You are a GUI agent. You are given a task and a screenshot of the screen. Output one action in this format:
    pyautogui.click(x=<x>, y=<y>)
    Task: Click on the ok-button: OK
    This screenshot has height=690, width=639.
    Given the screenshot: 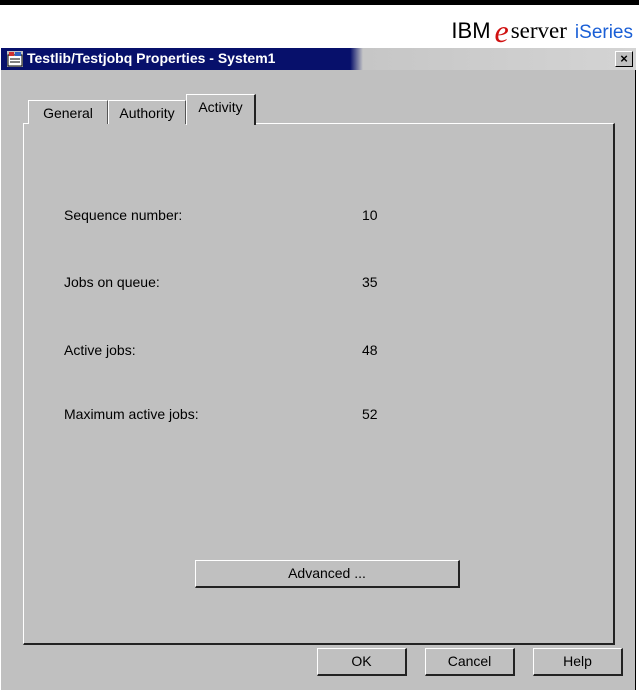 What is the action you would take?
    pyautogui.click(x=362, y=662)
    